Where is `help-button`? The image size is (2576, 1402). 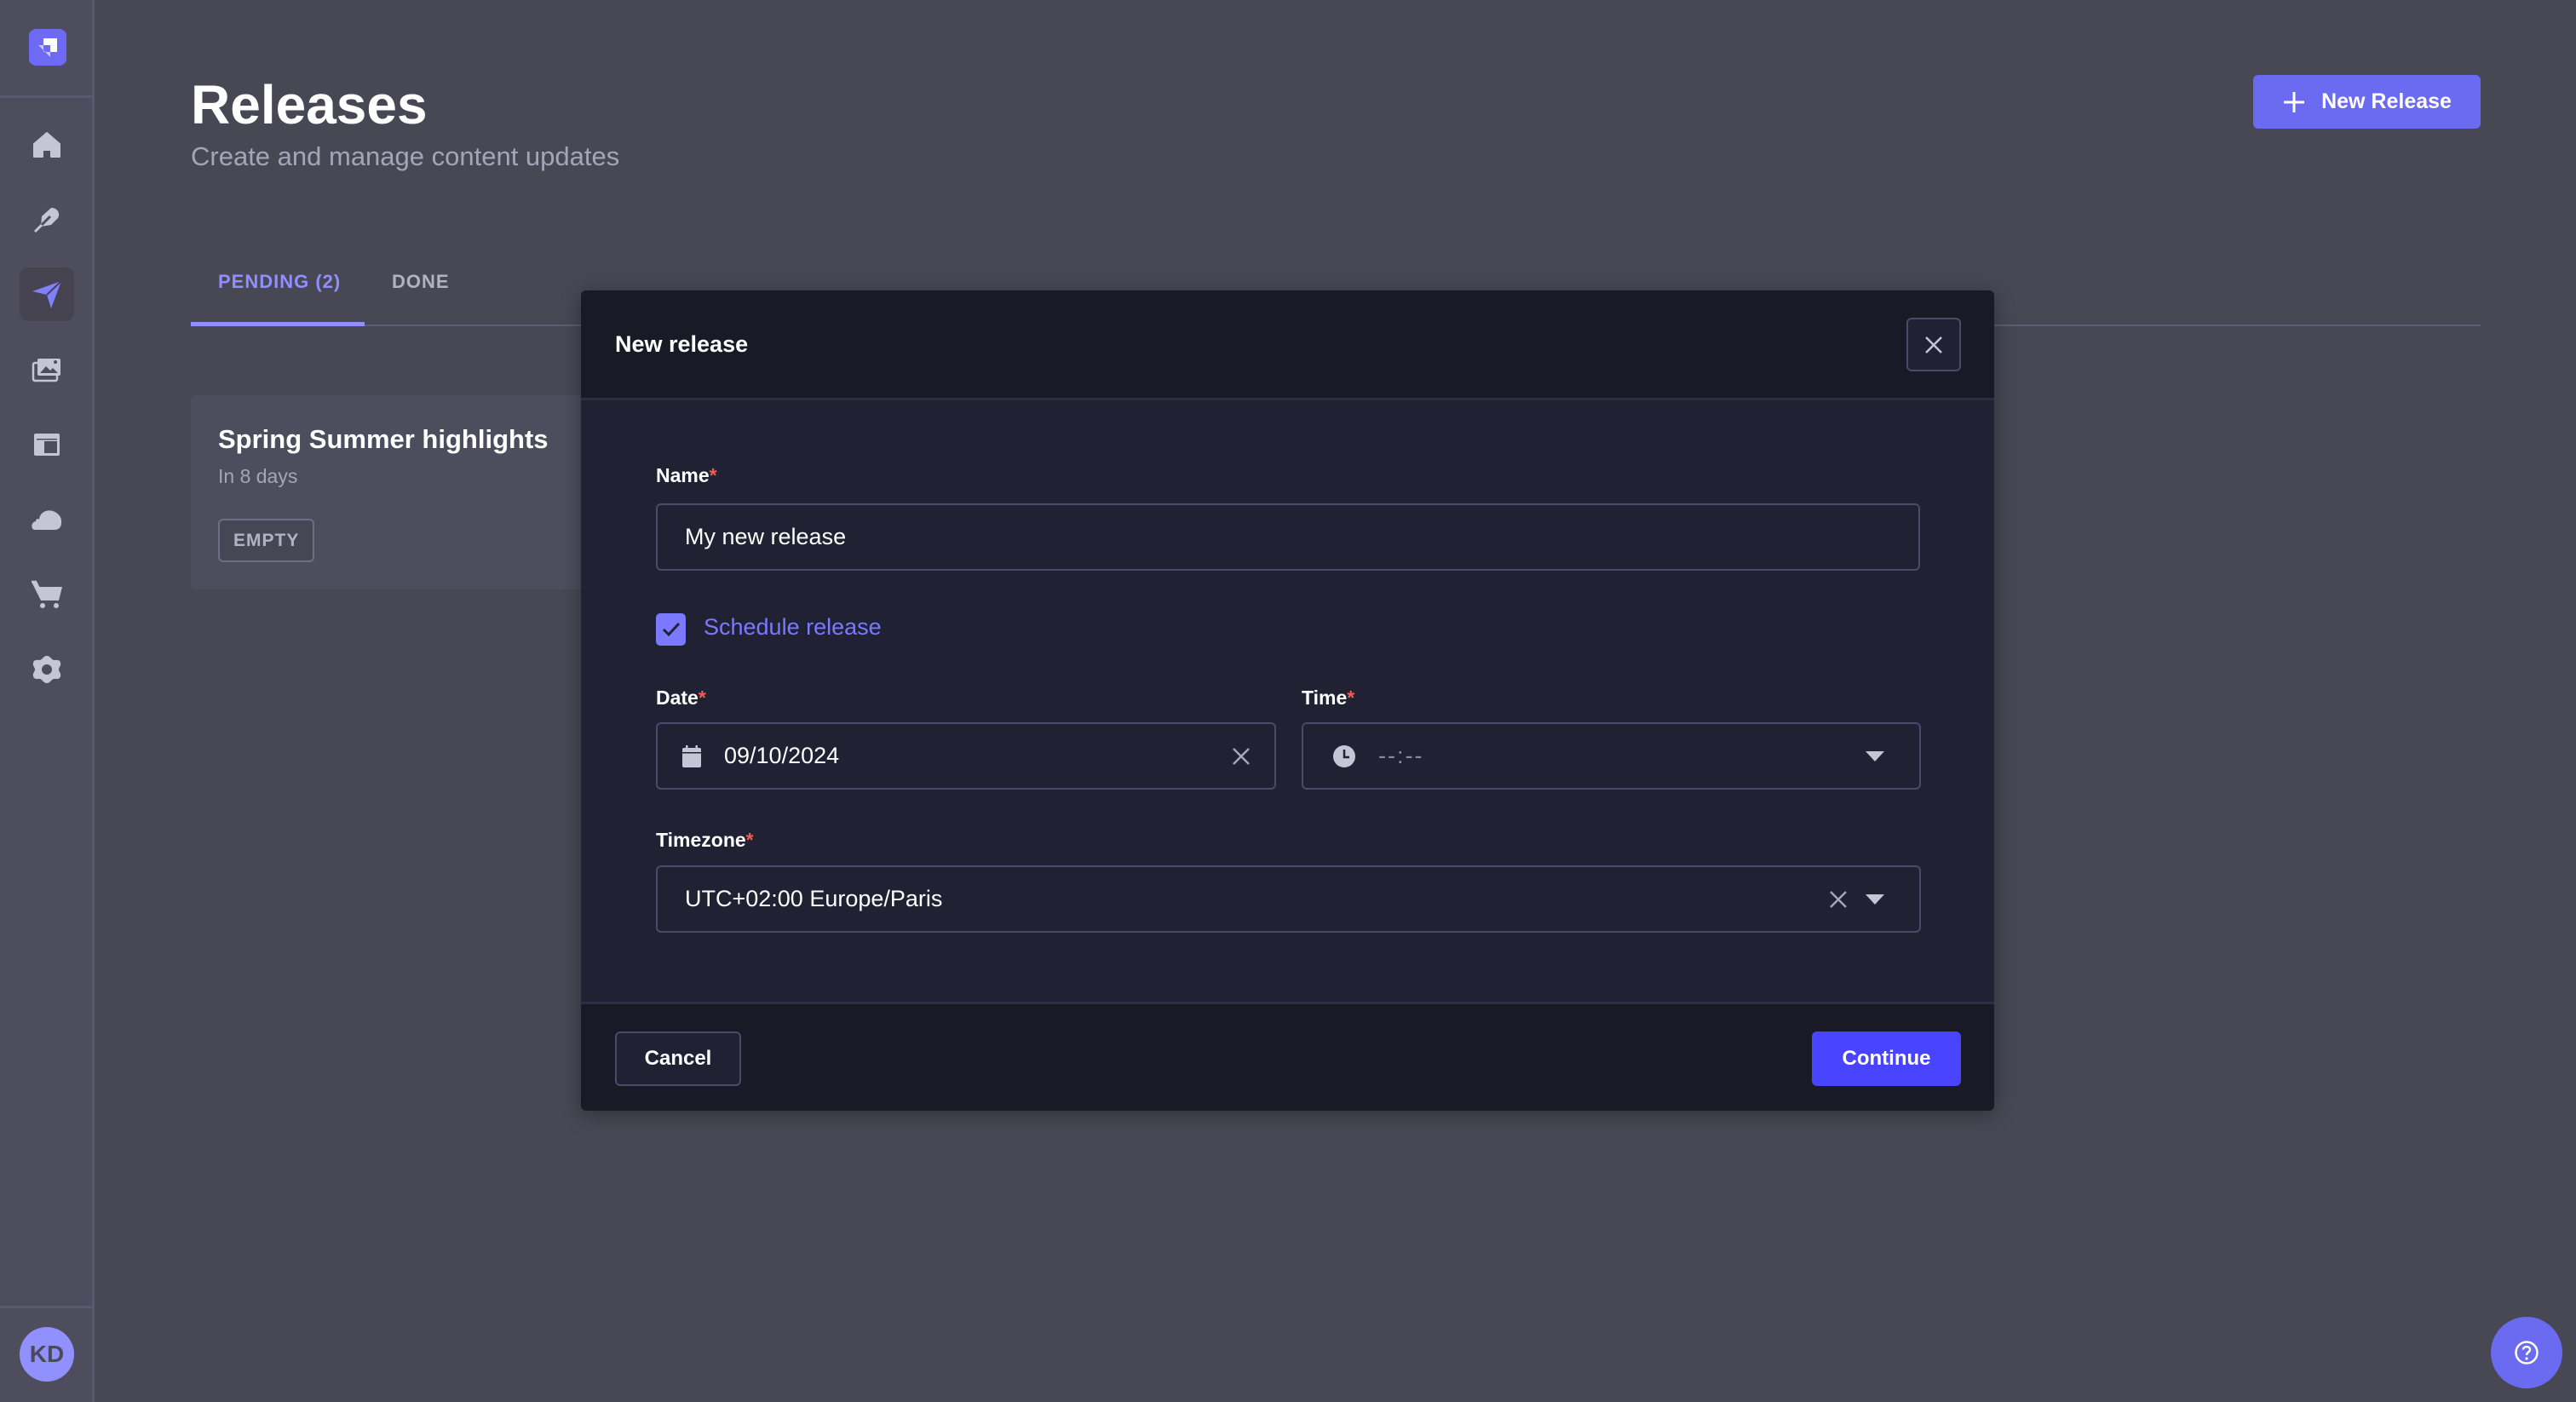
help-button is located at coordinates (2527, 1352).